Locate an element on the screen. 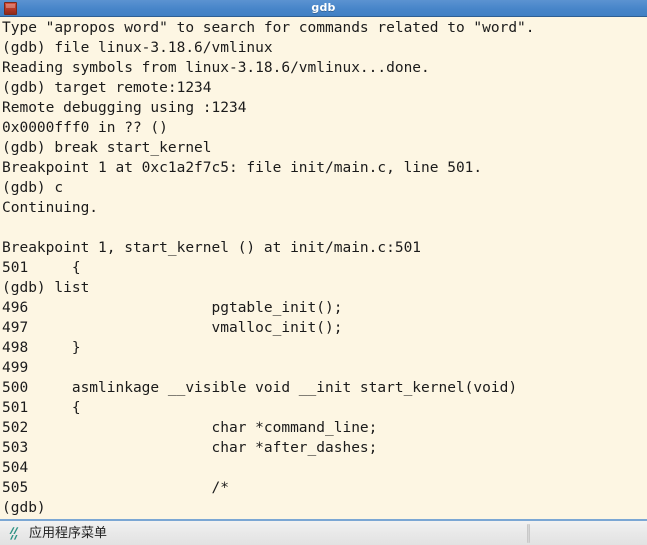 This screenshot has width=647, height=545. terminal-line: 498 } is located at coordinates (41, 348).